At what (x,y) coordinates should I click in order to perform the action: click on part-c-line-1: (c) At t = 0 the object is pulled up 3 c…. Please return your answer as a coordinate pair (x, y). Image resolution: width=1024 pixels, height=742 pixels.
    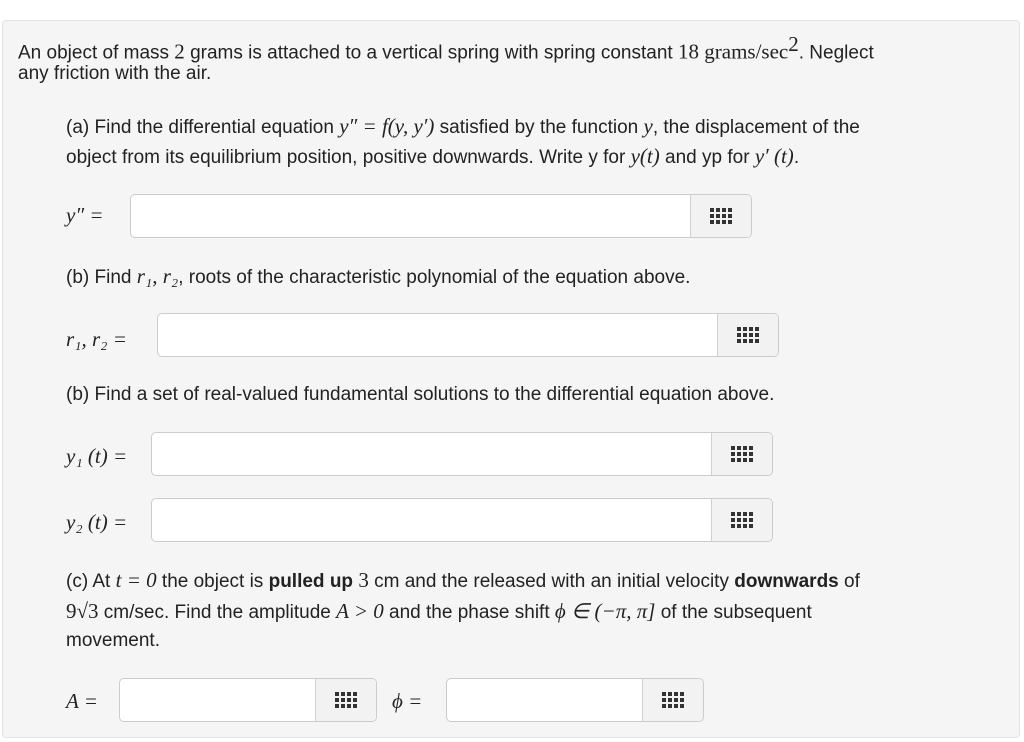
    Looking at the image, I should click on (463, 580).